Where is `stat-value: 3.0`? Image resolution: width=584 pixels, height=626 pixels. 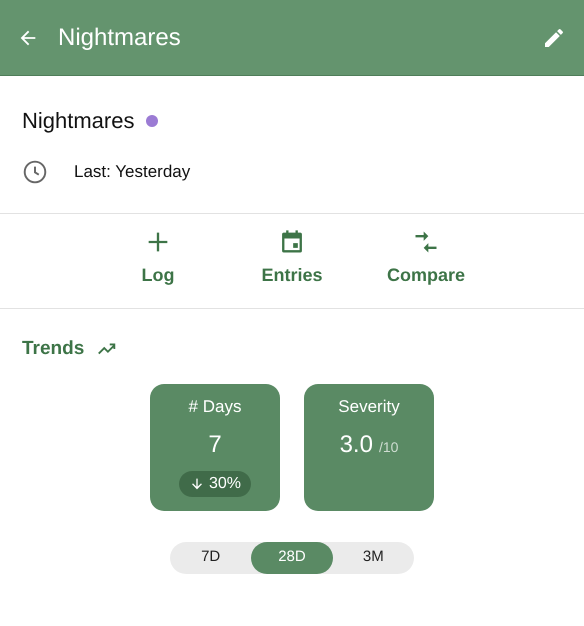
stat-value: 3.0 is located at coordinates (356, 445).